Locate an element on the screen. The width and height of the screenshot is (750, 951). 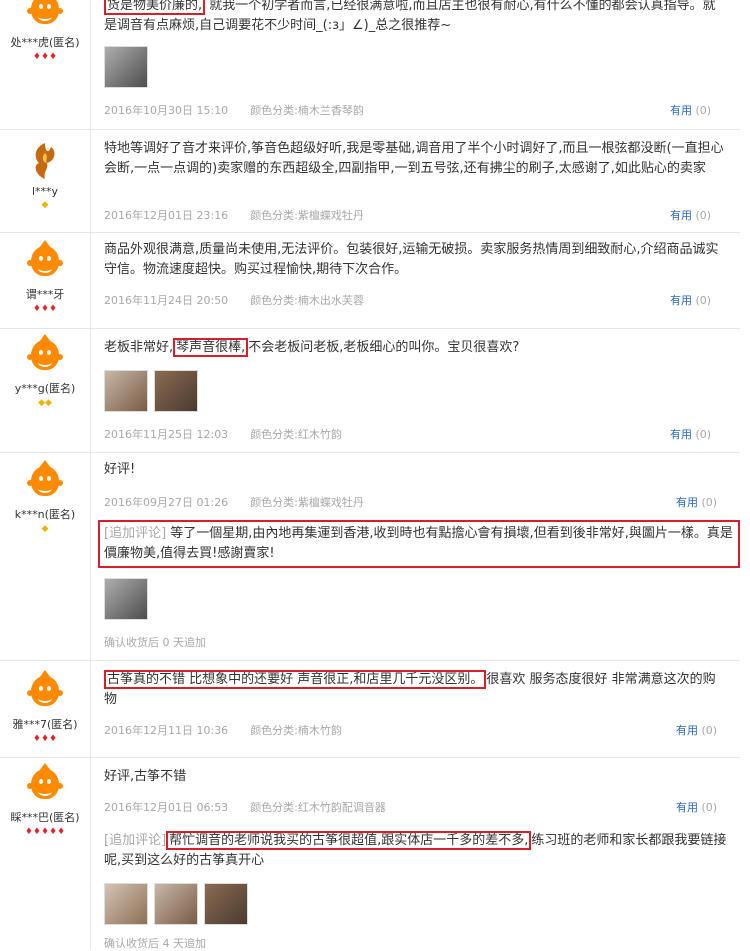
review-date: 2016年12月01日 06:53 is located at coordinates (166, 807).